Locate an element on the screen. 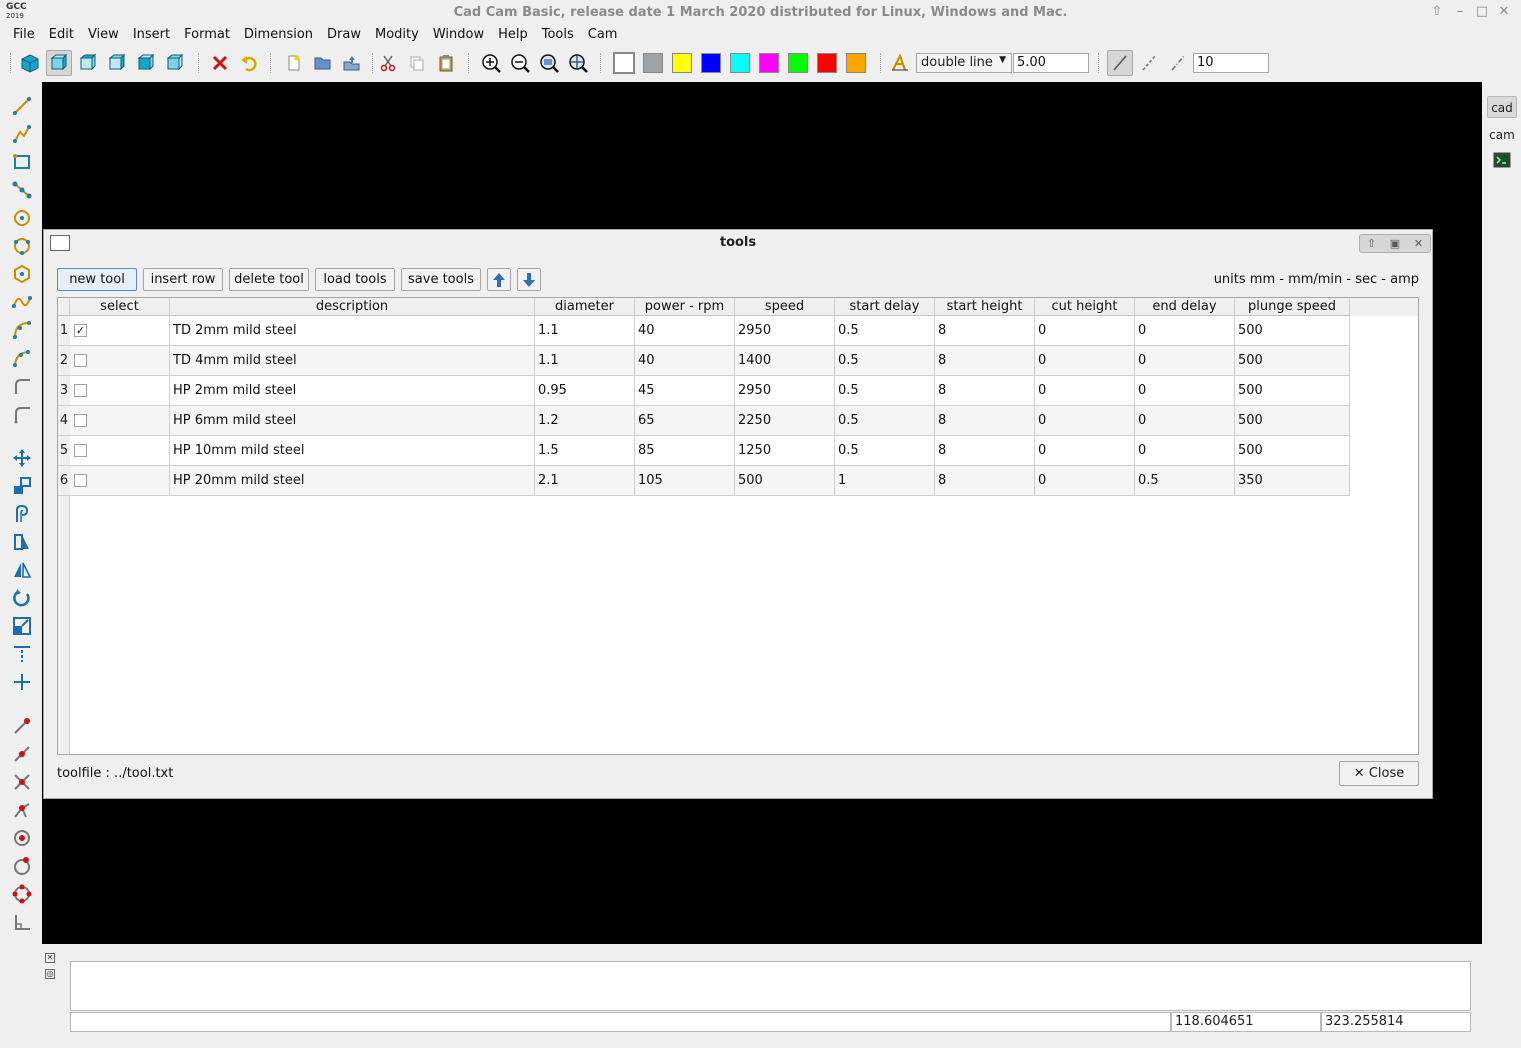  color-green-swatch is located at coordinates (798, 63).